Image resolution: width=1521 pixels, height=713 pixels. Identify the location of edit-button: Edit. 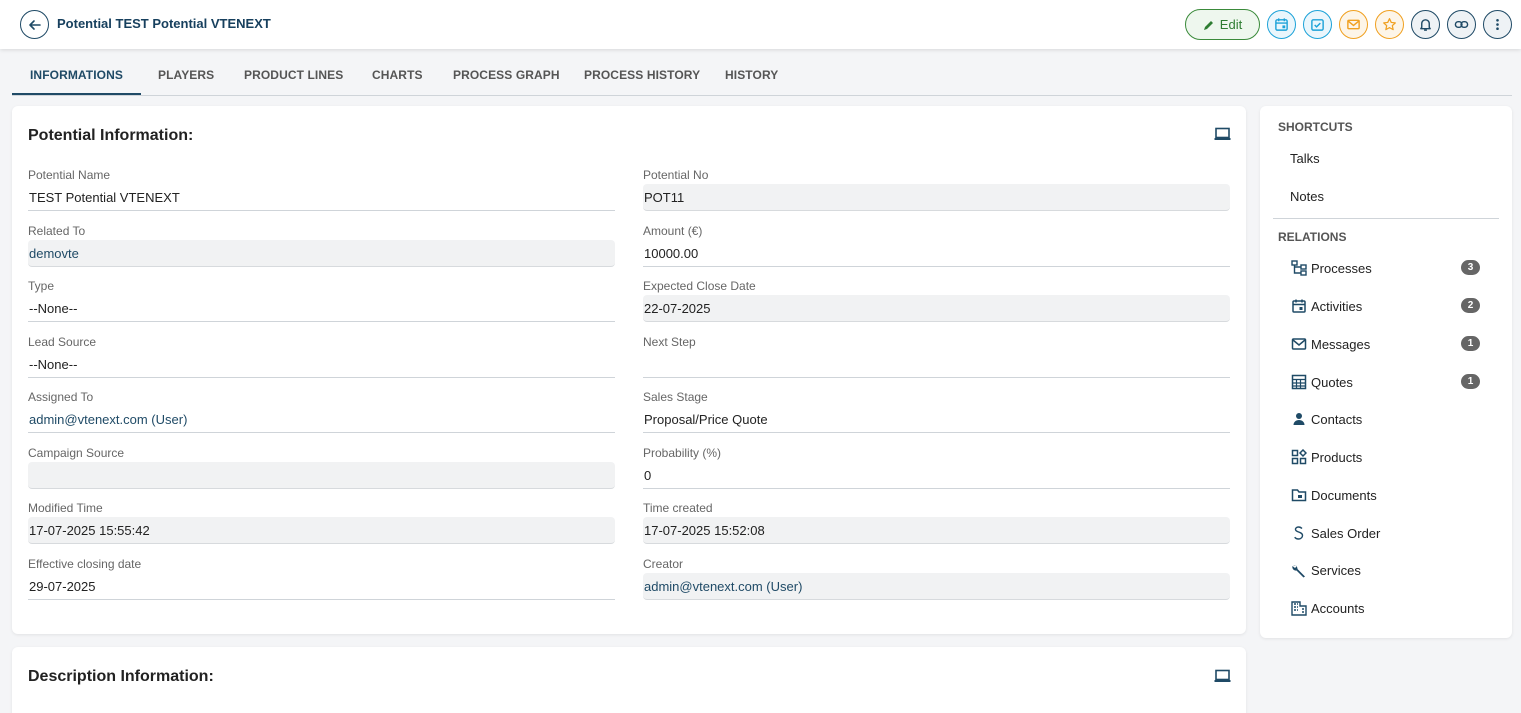
(1222, 24).